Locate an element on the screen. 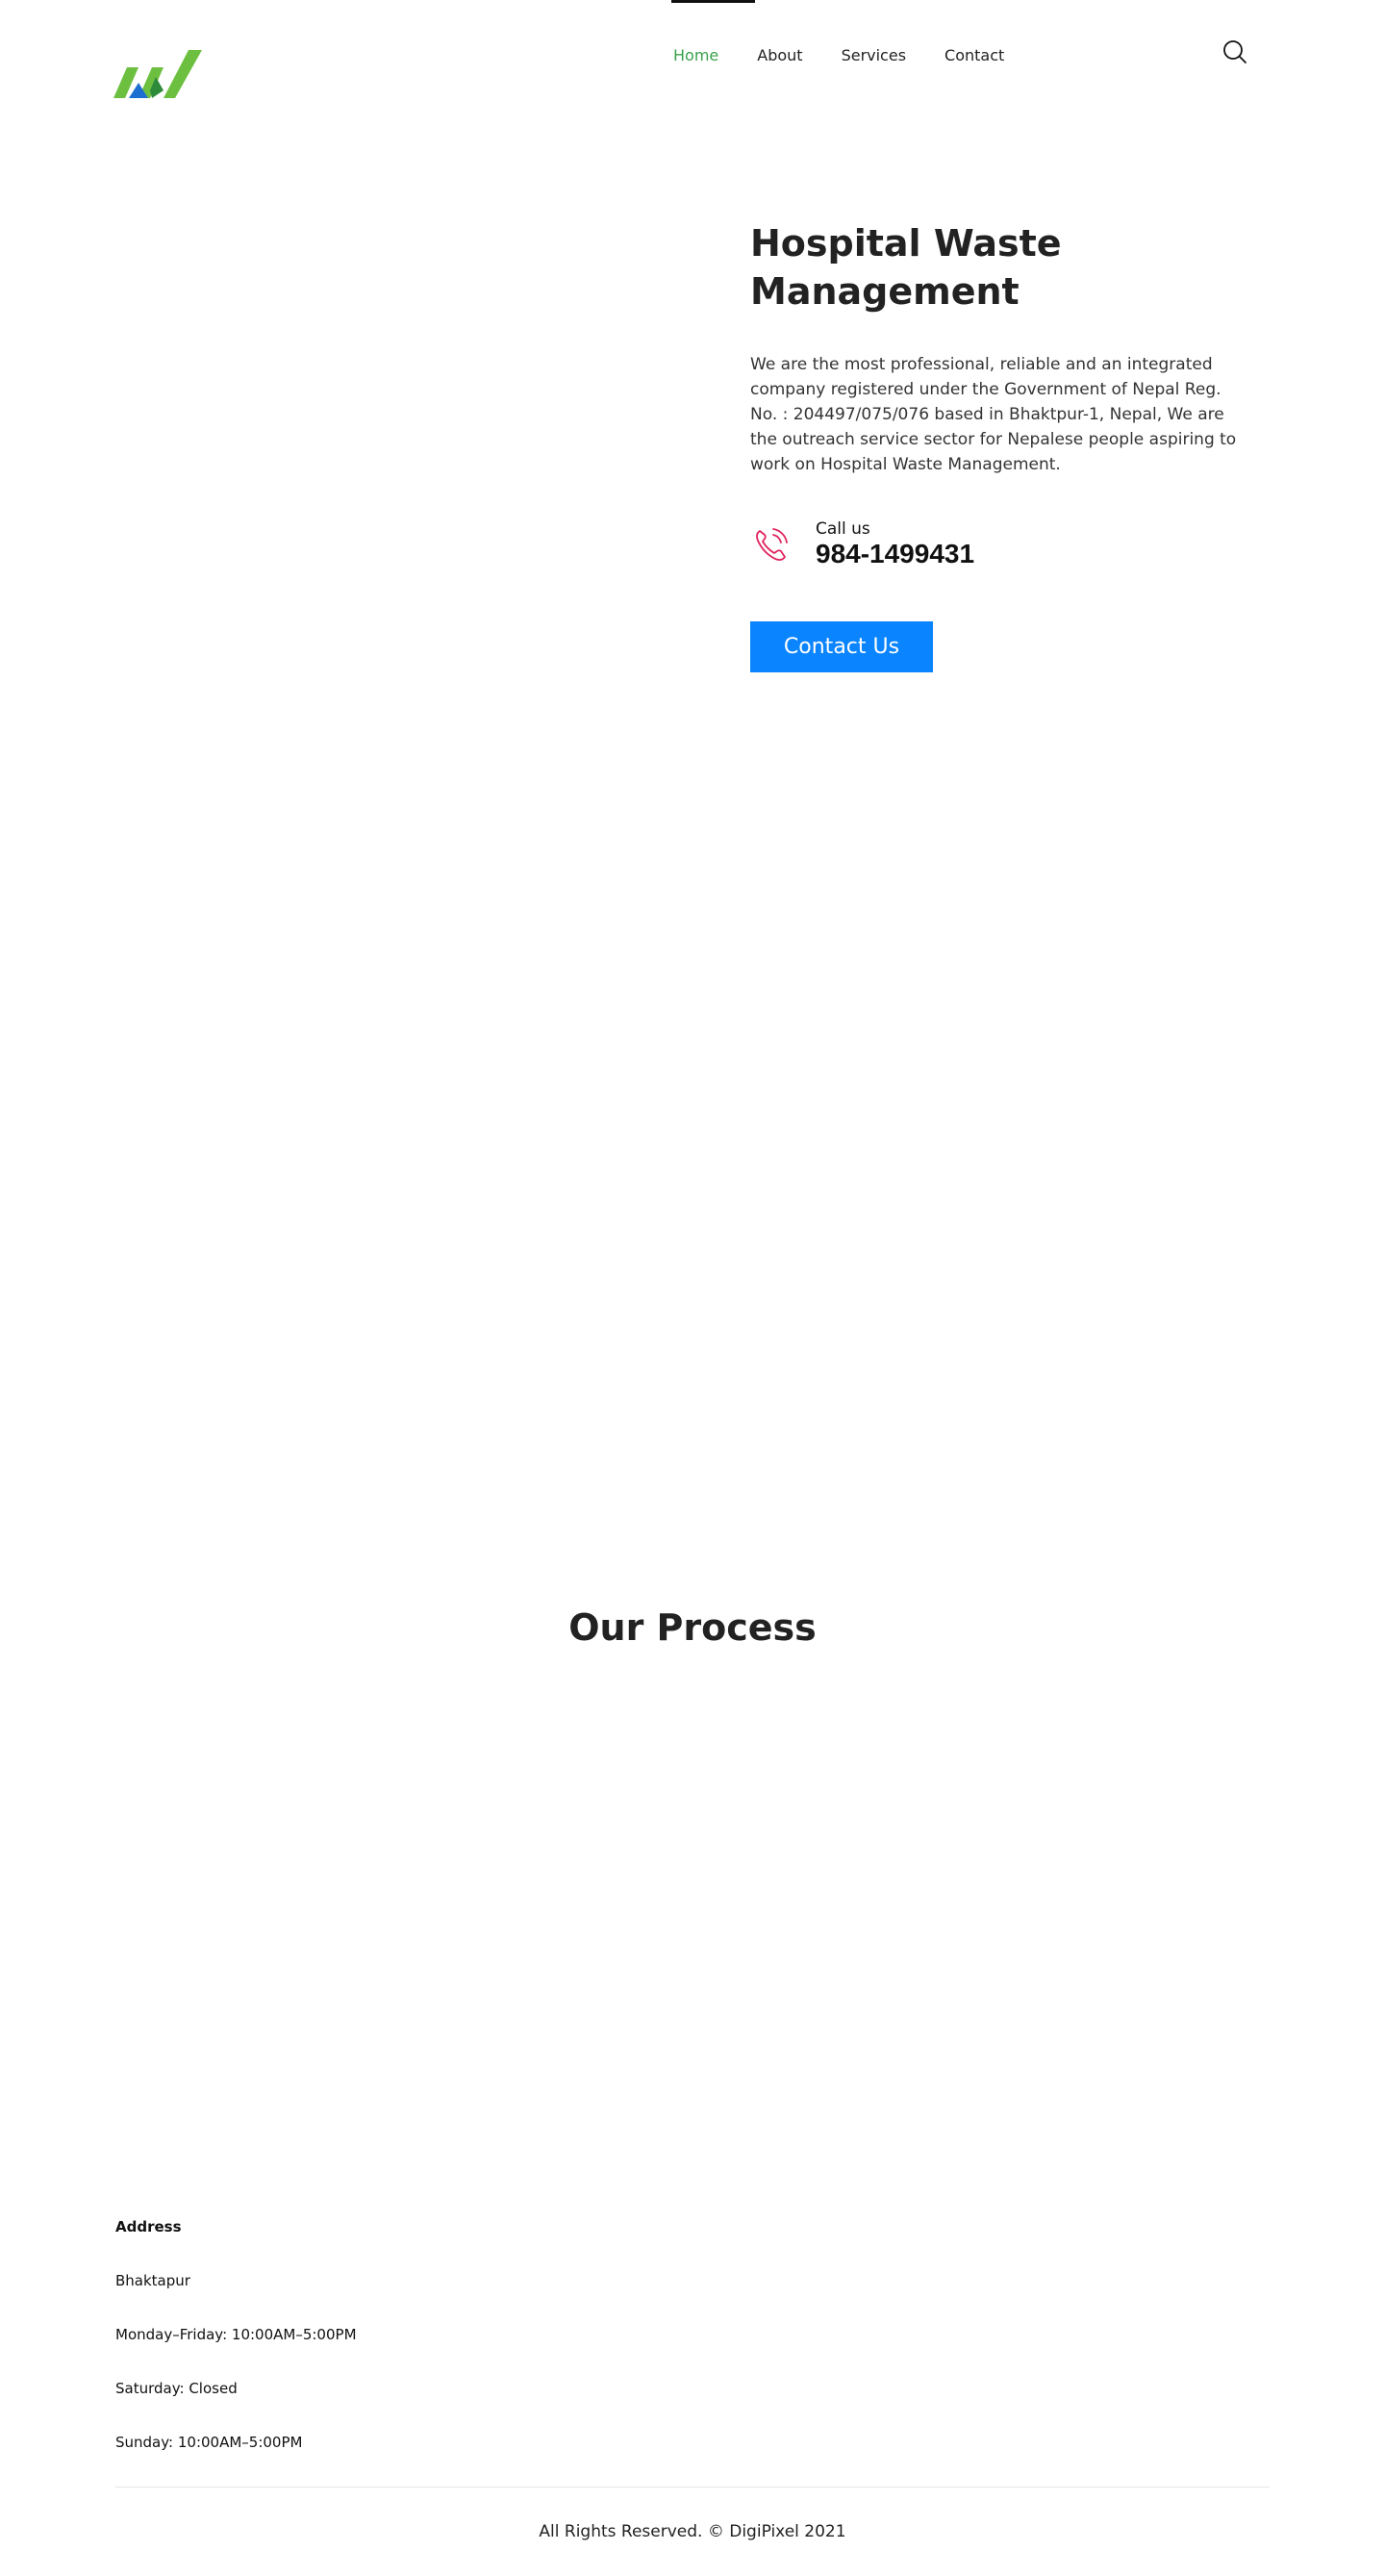 The image size is (1385, 2576). call-number: 984-1499431 is located at coordinates (895, 554).